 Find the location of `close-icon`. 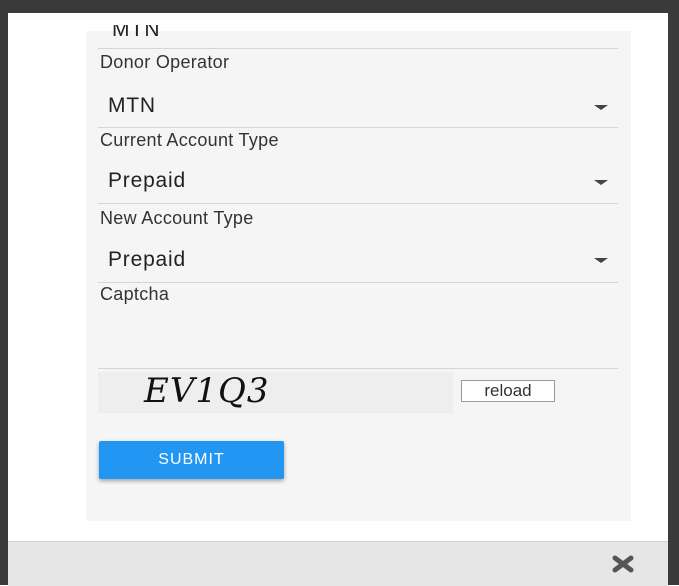

close-icon is located at coordinates (623, 564).